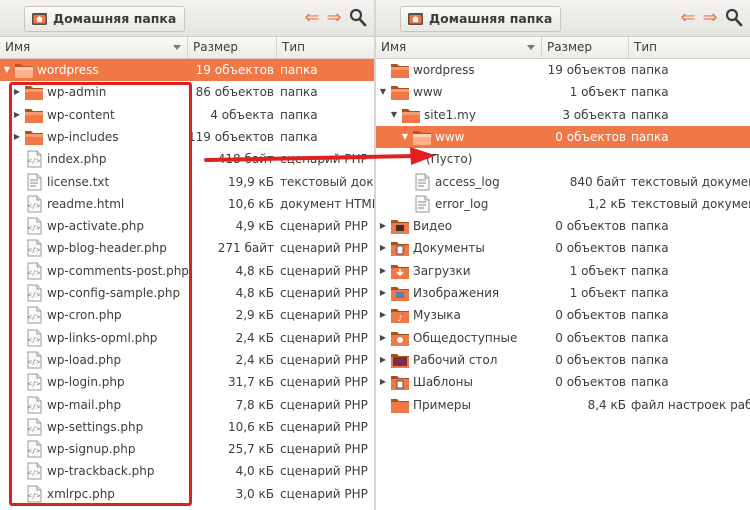 The height and width of the screenshot is (510, 750). What do you see at coordinates (232, 48) in the screenshot?
I see `left-column-size: Размер` at bounding box center [232, 48].